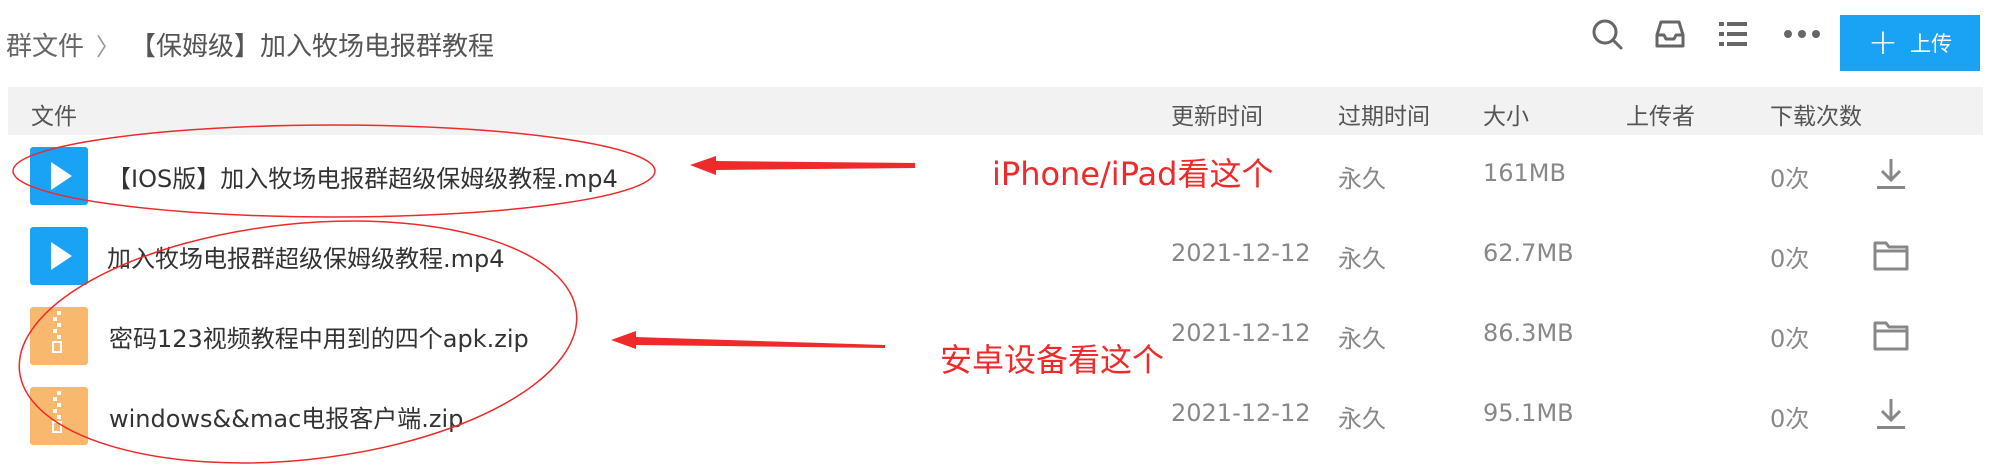  I want to click on annotation-ios: iPhone/iPad看这个, so click(1133, 174).